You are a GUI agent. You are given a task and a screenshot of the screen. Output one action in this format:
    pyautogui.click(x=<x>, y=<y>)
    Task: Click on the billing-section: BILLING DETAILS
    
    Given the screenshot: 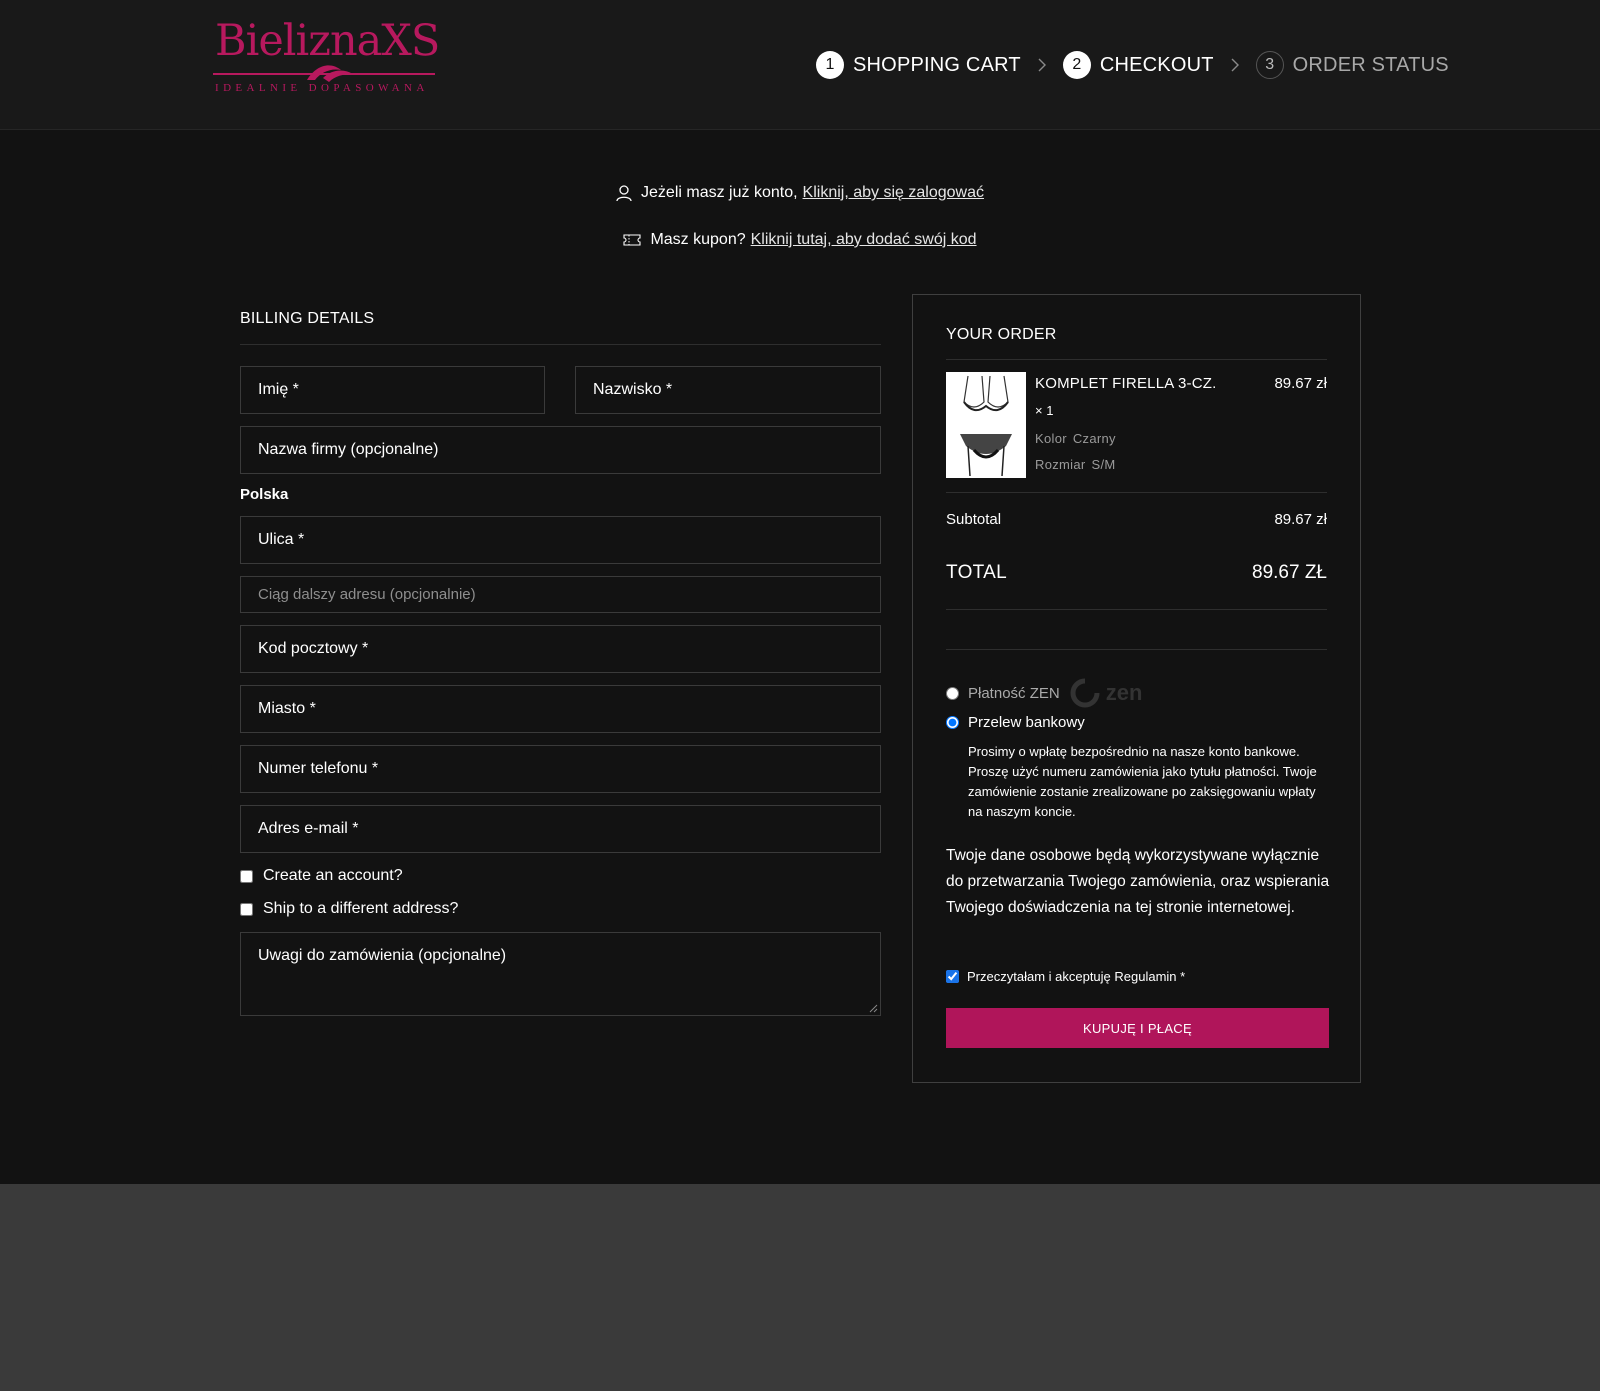 What is the action you would take?
    pyautogui.click(x=560, y=327)
    